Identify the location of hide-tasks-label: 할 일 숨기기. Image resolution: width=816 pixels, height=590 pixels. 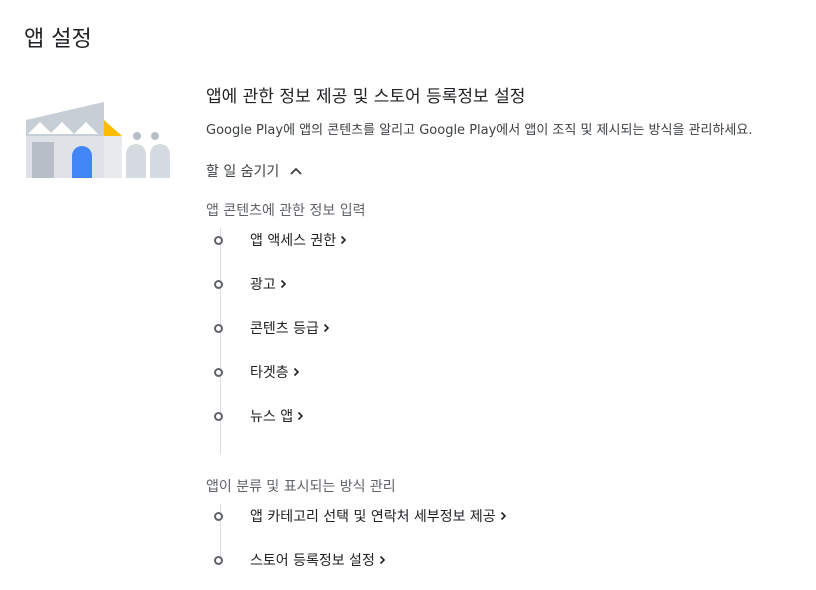
(243, 172).